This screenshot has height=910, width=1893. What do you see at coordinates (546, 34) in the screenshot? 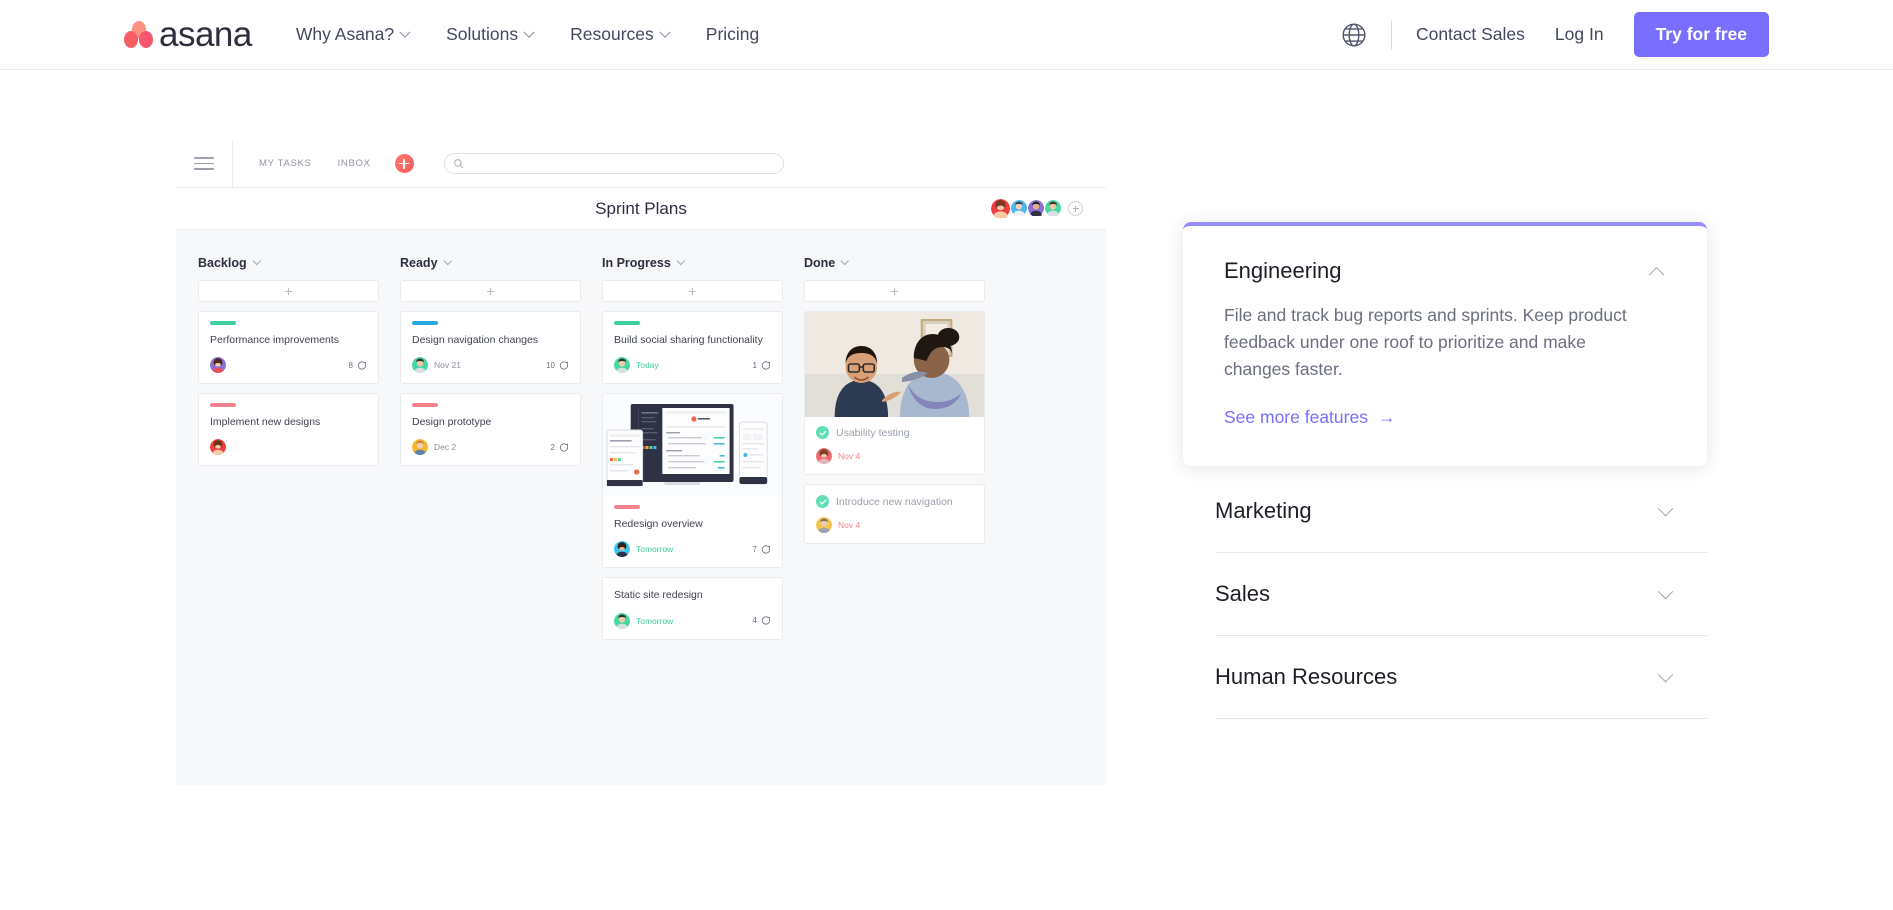
I see `primary-nav-links: Why Asana? Solutions Resources Pricing` at bounding box center [546, 34].